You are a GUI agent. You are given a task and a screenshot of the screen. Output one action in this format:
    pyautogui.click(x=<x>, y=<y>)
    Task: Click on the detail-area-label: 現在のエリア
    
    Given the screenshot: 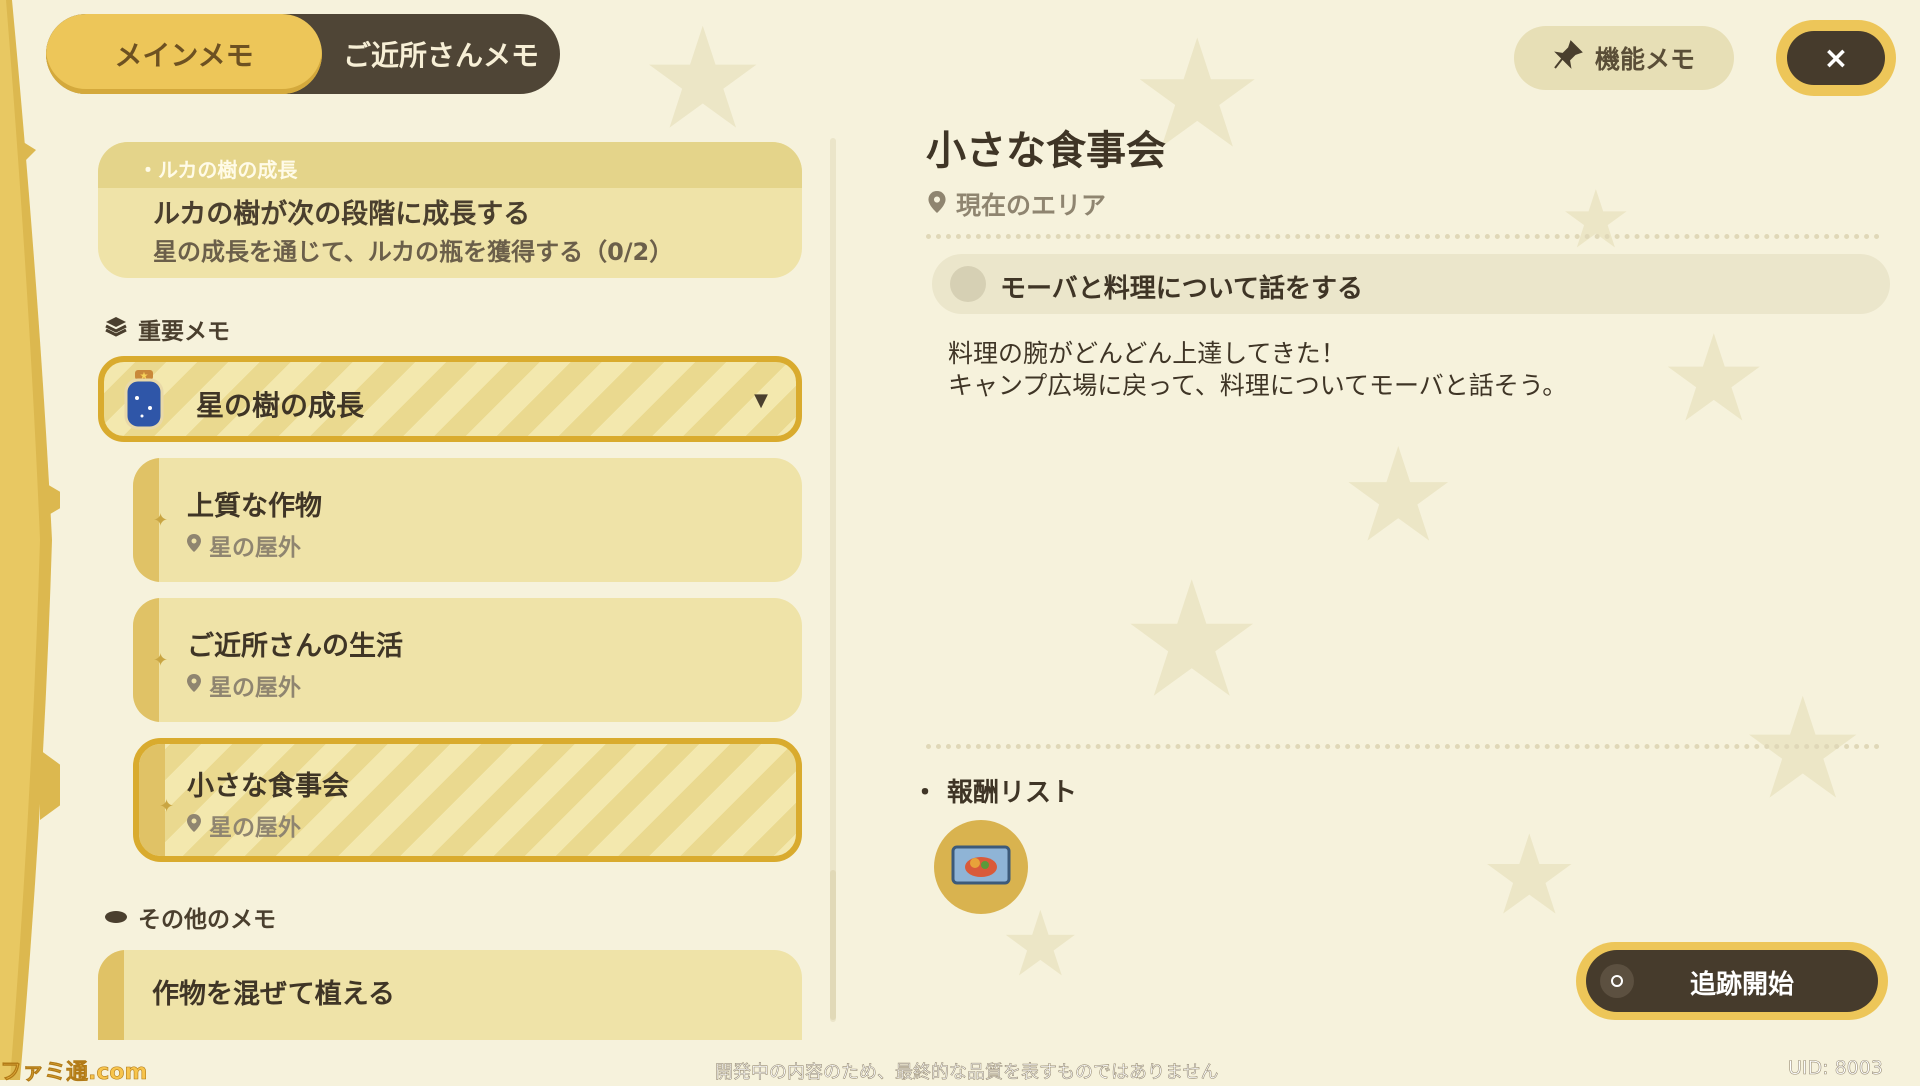 What is the action you would take?
    pyautogui.click(x=1031, y=205)
    